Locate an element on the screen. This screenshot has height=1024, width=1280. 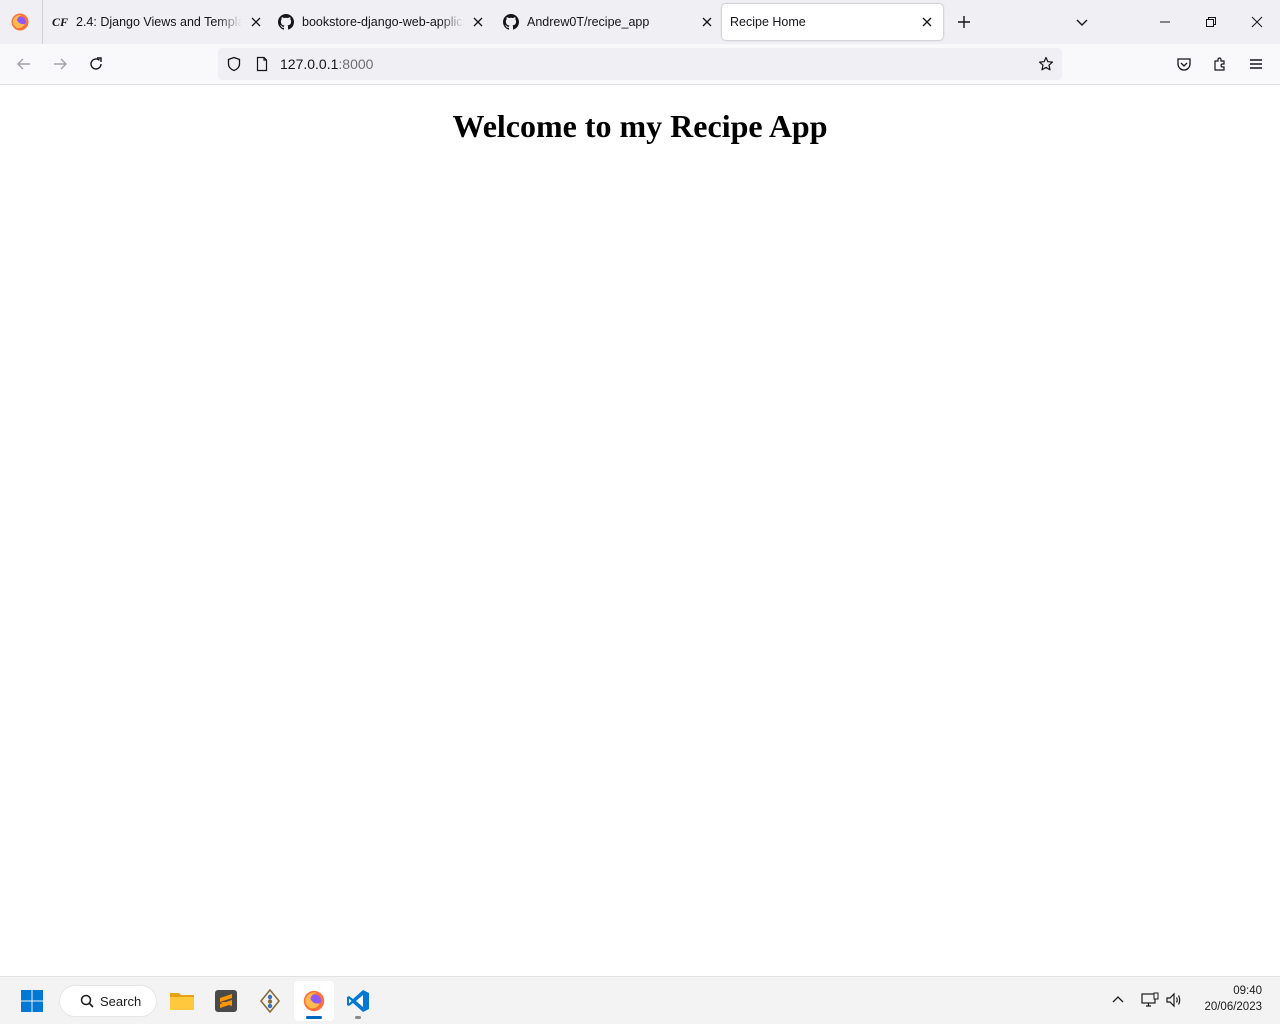
reload-button is located at coordinates (96, 64).